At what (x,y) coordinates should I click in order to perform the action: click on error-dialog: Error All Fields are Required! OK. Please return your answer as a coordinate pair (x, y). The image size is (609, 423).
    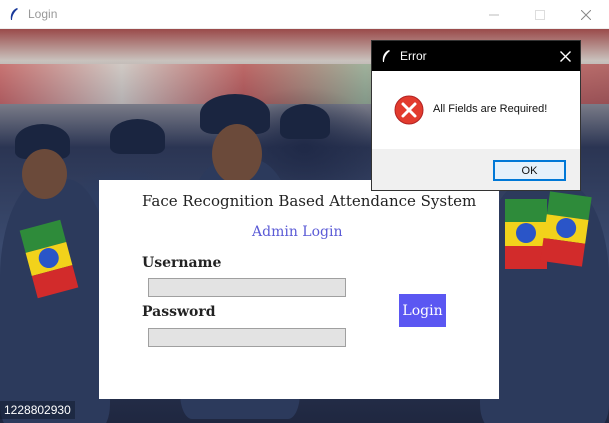
    Looking at the image, I should click on (476, 115).